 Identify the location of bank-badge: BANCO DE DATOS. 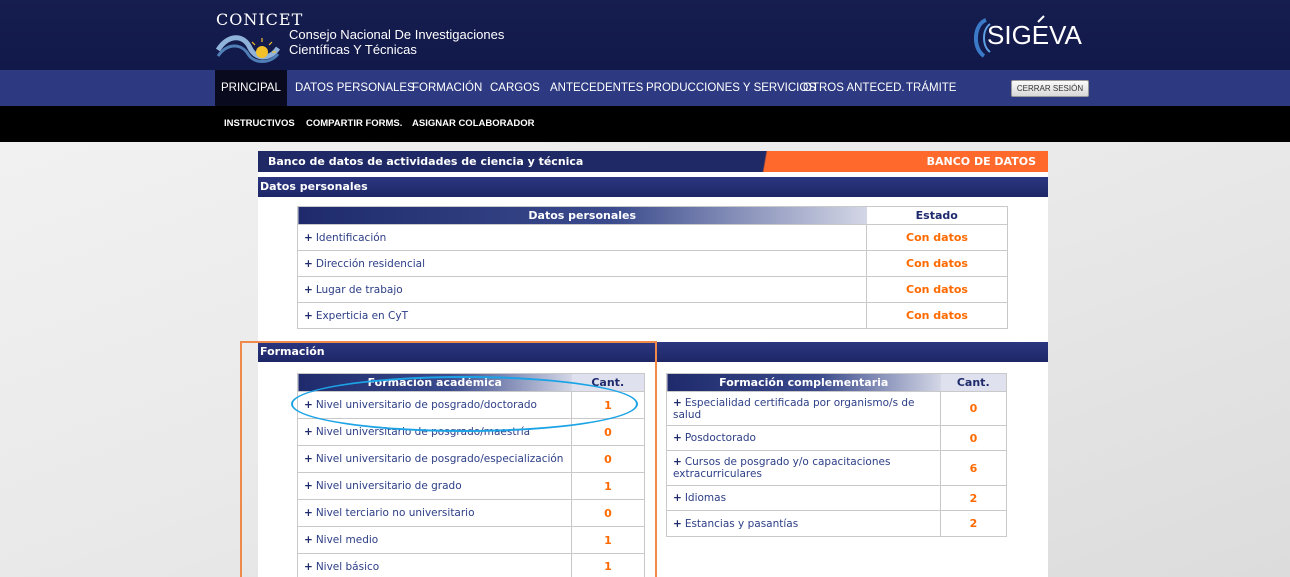
(981, 161).